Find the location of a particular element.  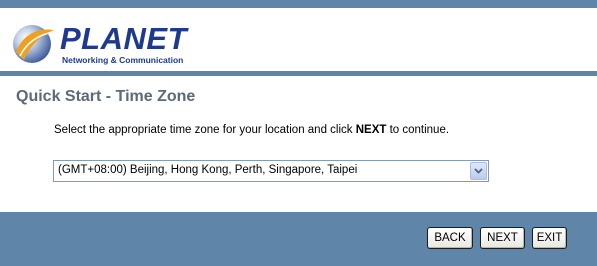

back-button: BACK is located at coordinates (450, 238).